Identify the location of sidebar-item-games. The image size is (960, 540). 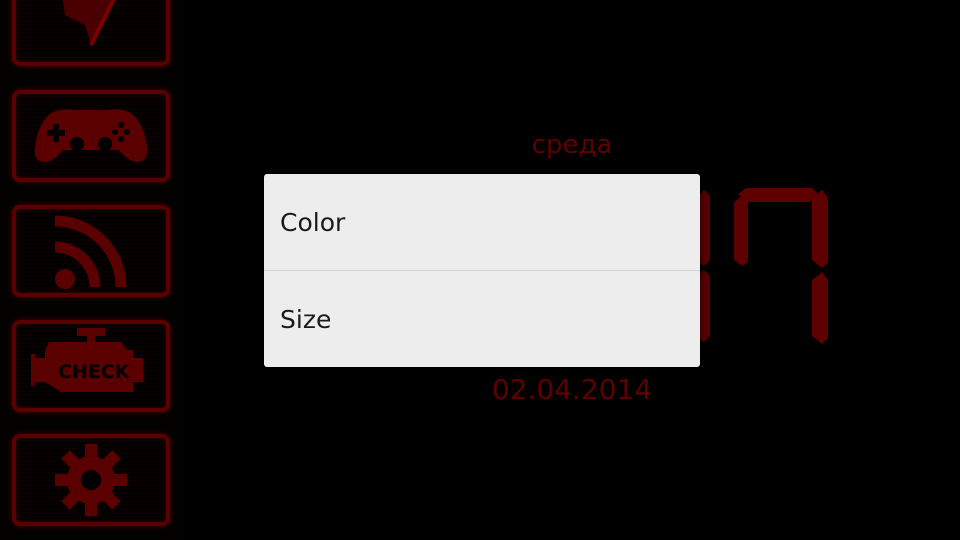
(91, 136).